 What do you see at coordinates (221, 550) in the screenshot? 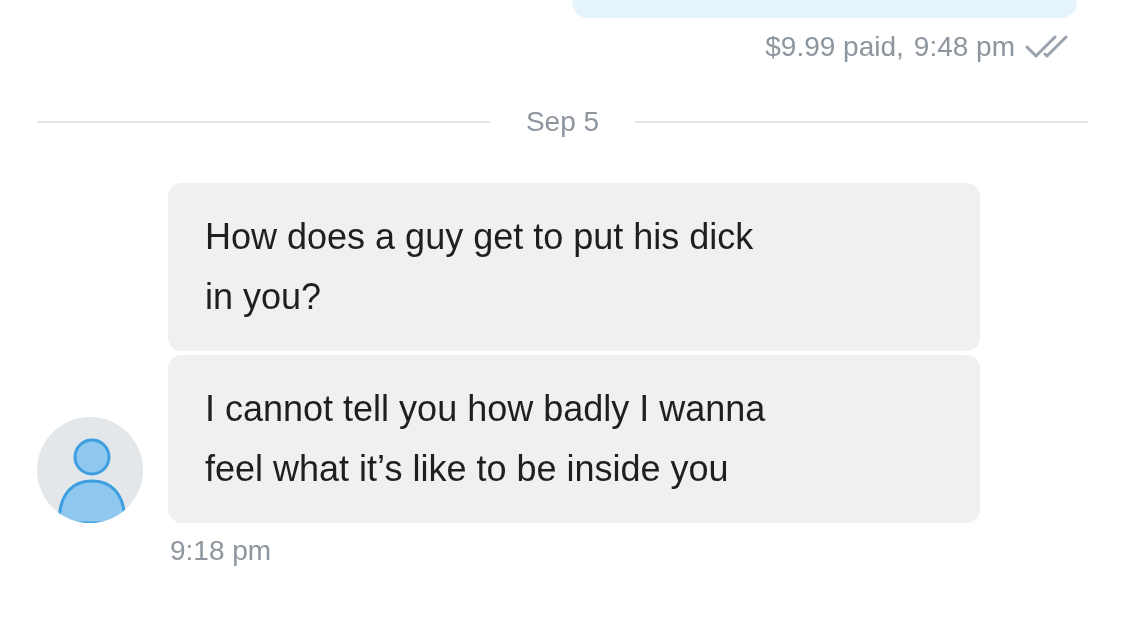
I see `message-time: 9:18 pm` at bounding box center [221, 550].